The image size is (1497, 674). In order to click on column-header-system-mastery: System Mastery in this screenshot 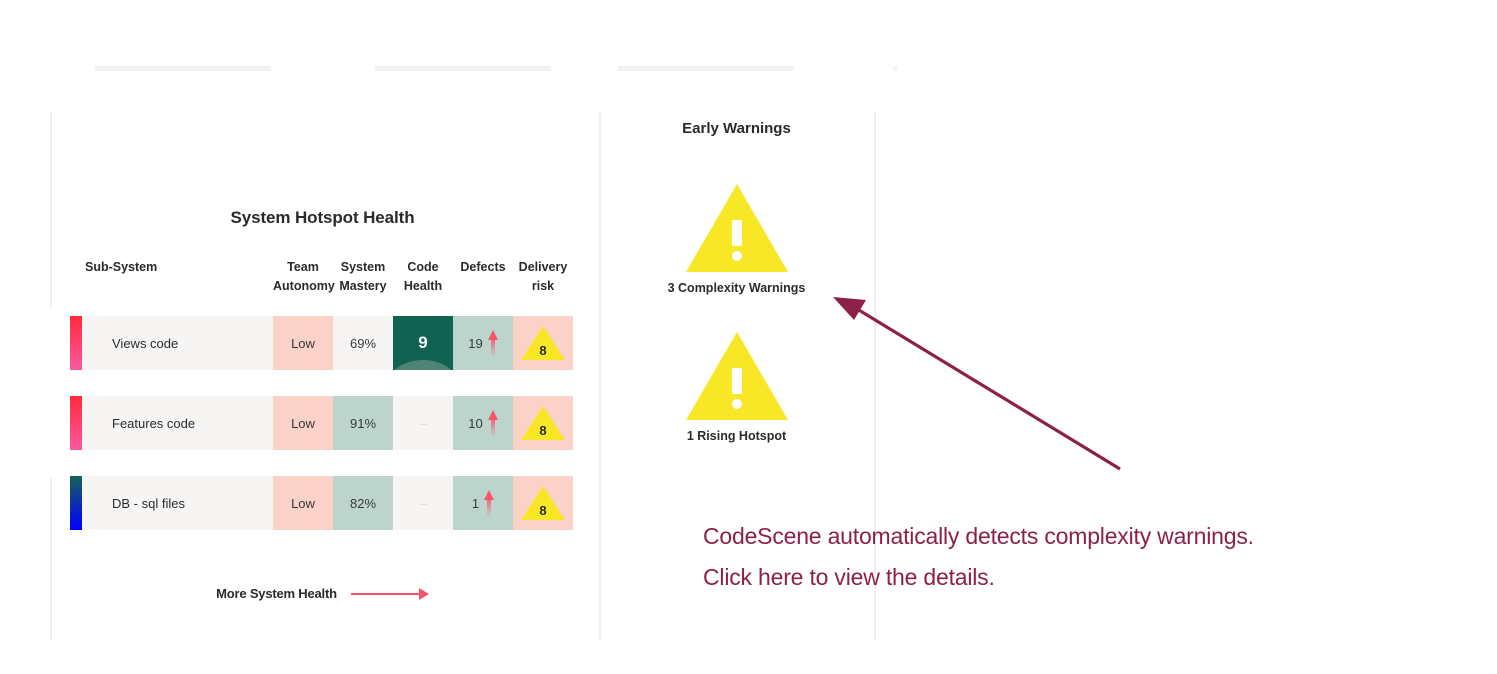, I will do `click(363, 277)`.